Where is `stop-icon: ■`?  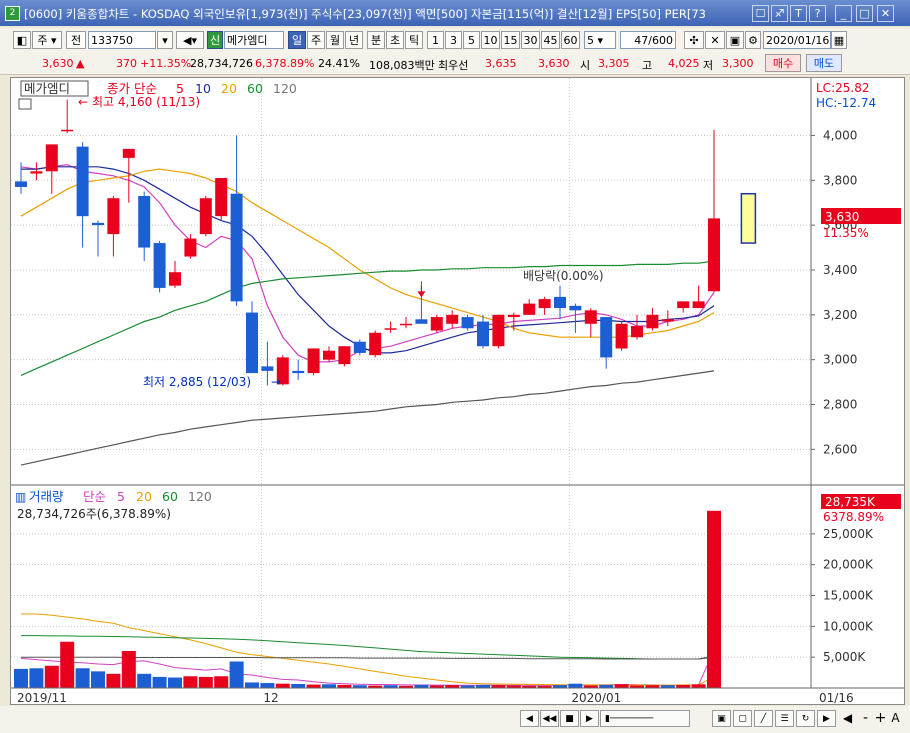
stop-icon: ■ is located at coordinates (569, 718).